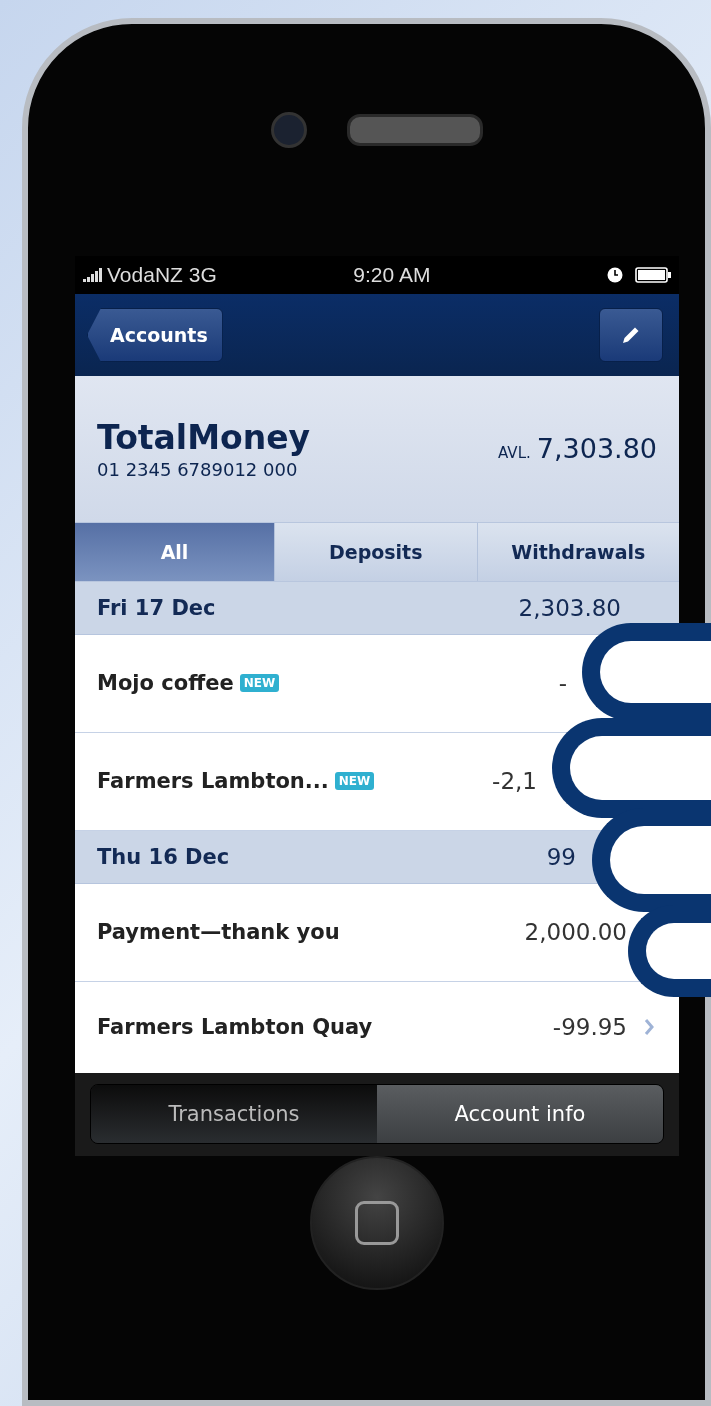  I want to click on filter-tab: All, so click(175, 552).